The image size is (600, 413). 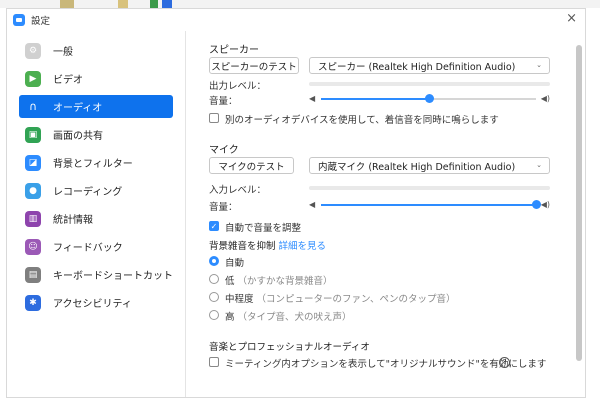 I want to click on mic-device-value: 内蔵マイク (Realtek High Definition Audio), so click(x=417, y=167).